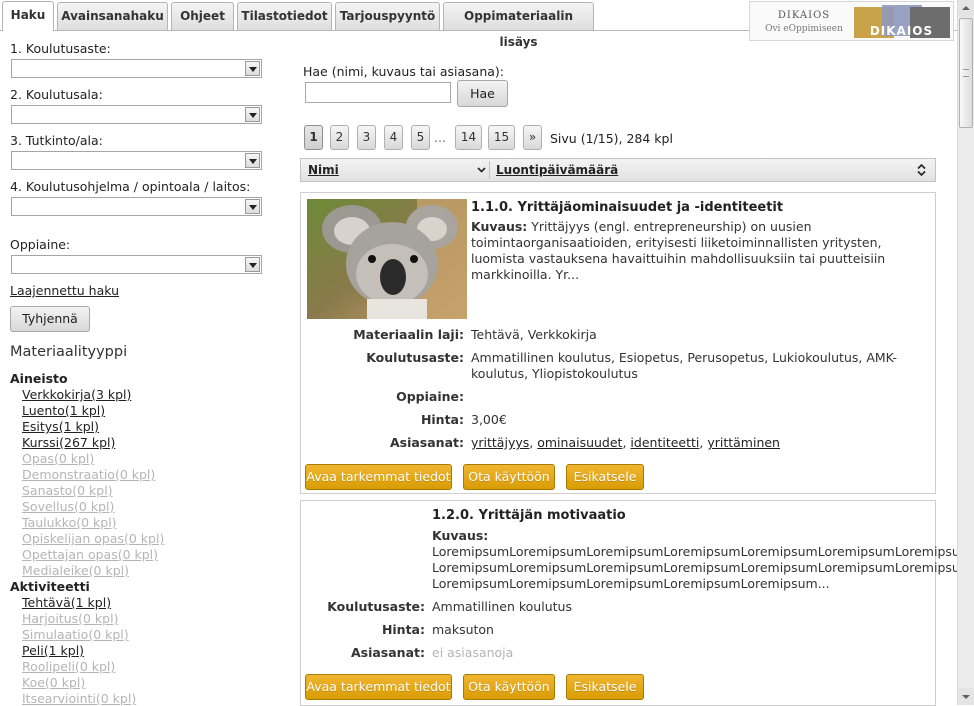 Image resolution: width=974 pixels, height=706 pixels. Describe the element at coordinates (58, 458) in the screenshot. I see `filter-item-opas: Opas(0 kpl)` at that location.